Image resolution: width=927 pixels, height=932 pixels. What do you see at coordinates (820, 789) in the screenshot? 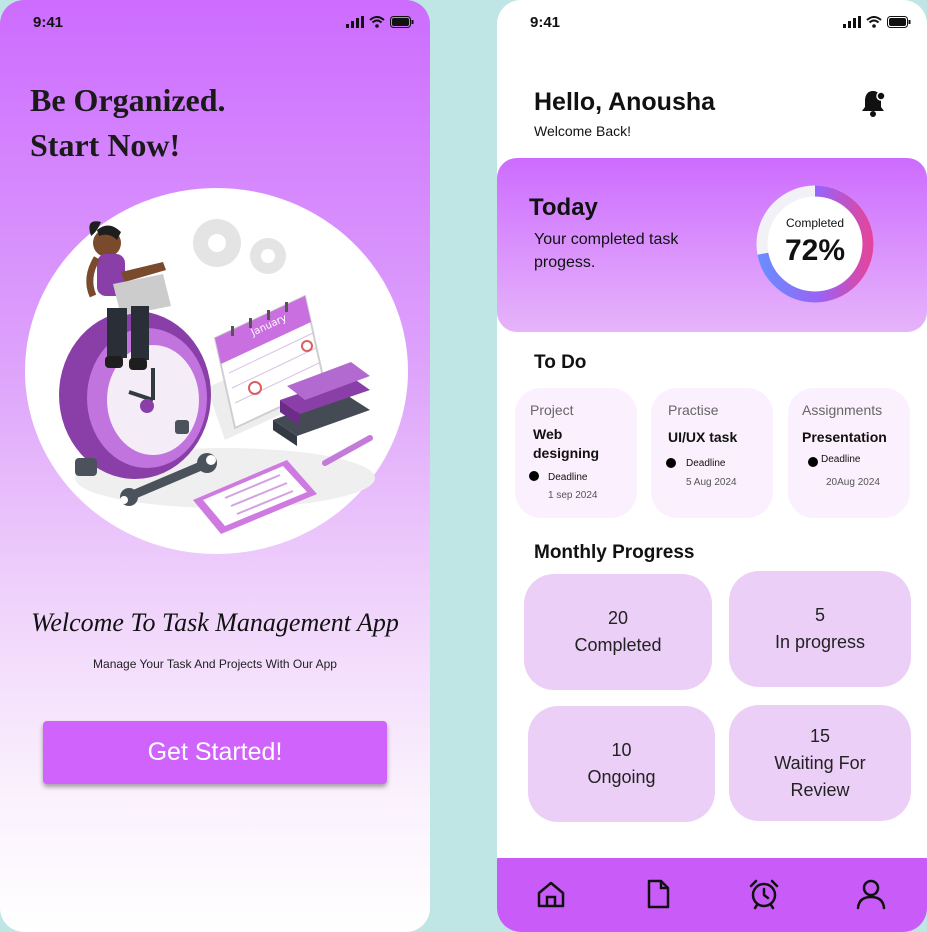
I see `progress-label-line-2: Review` at bounding box center [820, 789].